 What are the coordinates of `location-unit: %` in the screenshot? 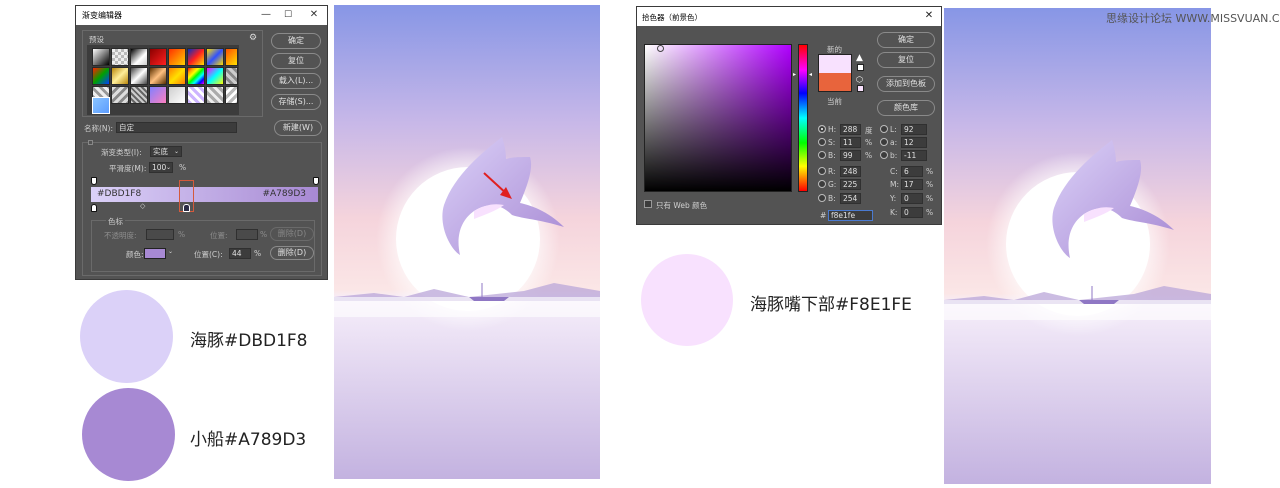 It's located at (264, 234).